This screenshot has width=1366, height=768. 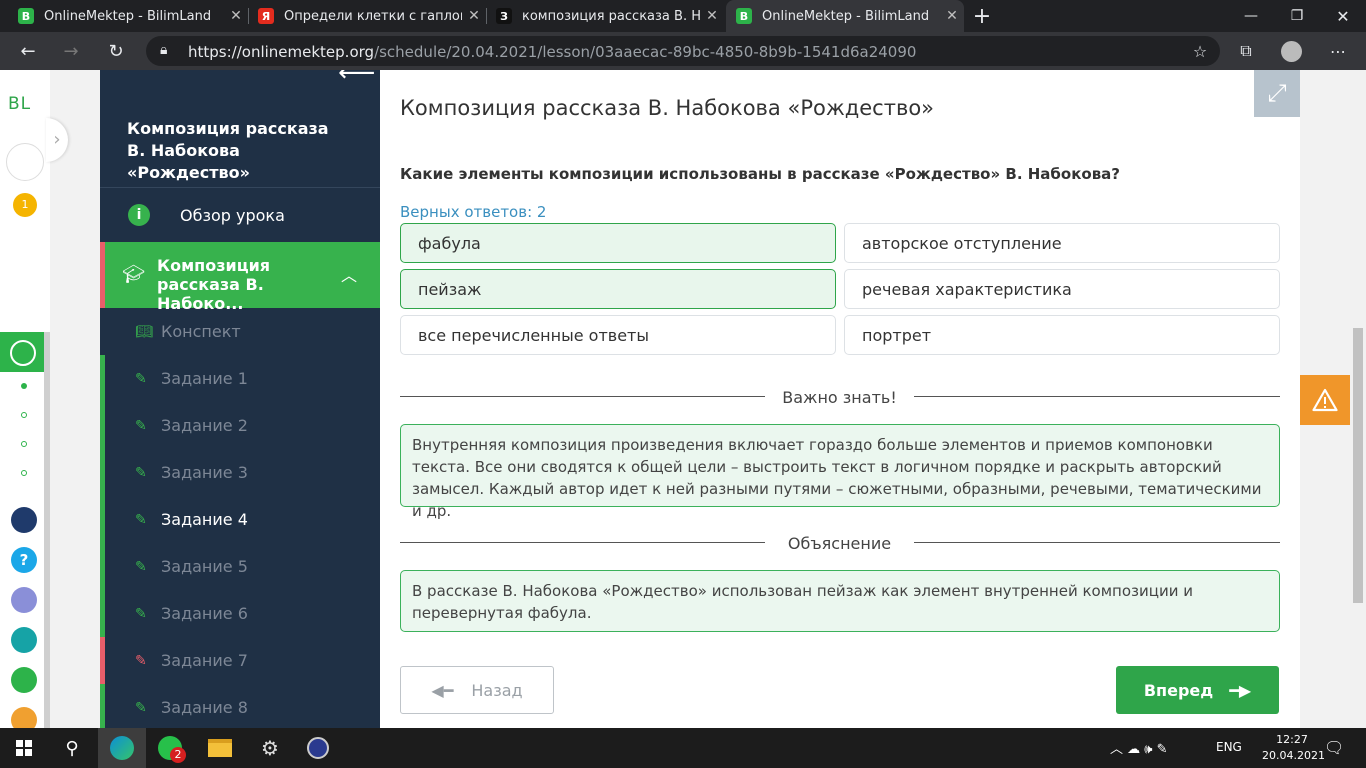 What do you see at coordinates (72, 748) in the screenshot?
I see `search-icon: ⚲` at bounding box center [72, 748].